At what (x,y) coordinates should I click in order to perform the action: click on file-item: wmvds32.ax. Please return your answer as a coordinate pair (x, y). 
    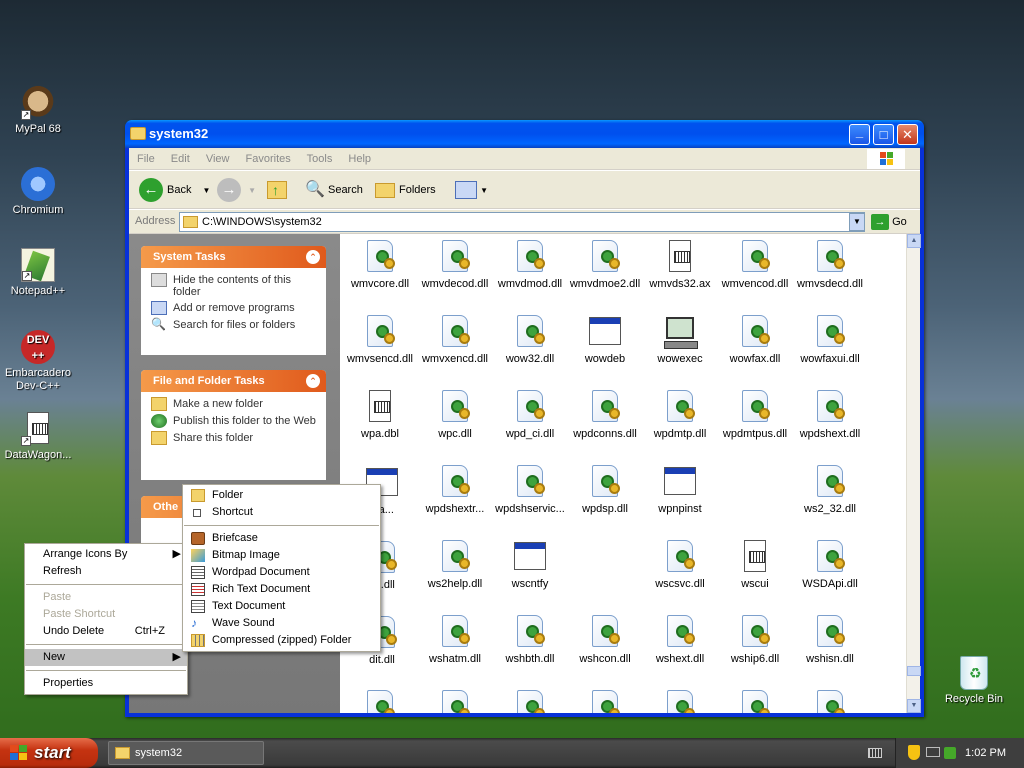
    Looking at the image, I should click on (680, 265).